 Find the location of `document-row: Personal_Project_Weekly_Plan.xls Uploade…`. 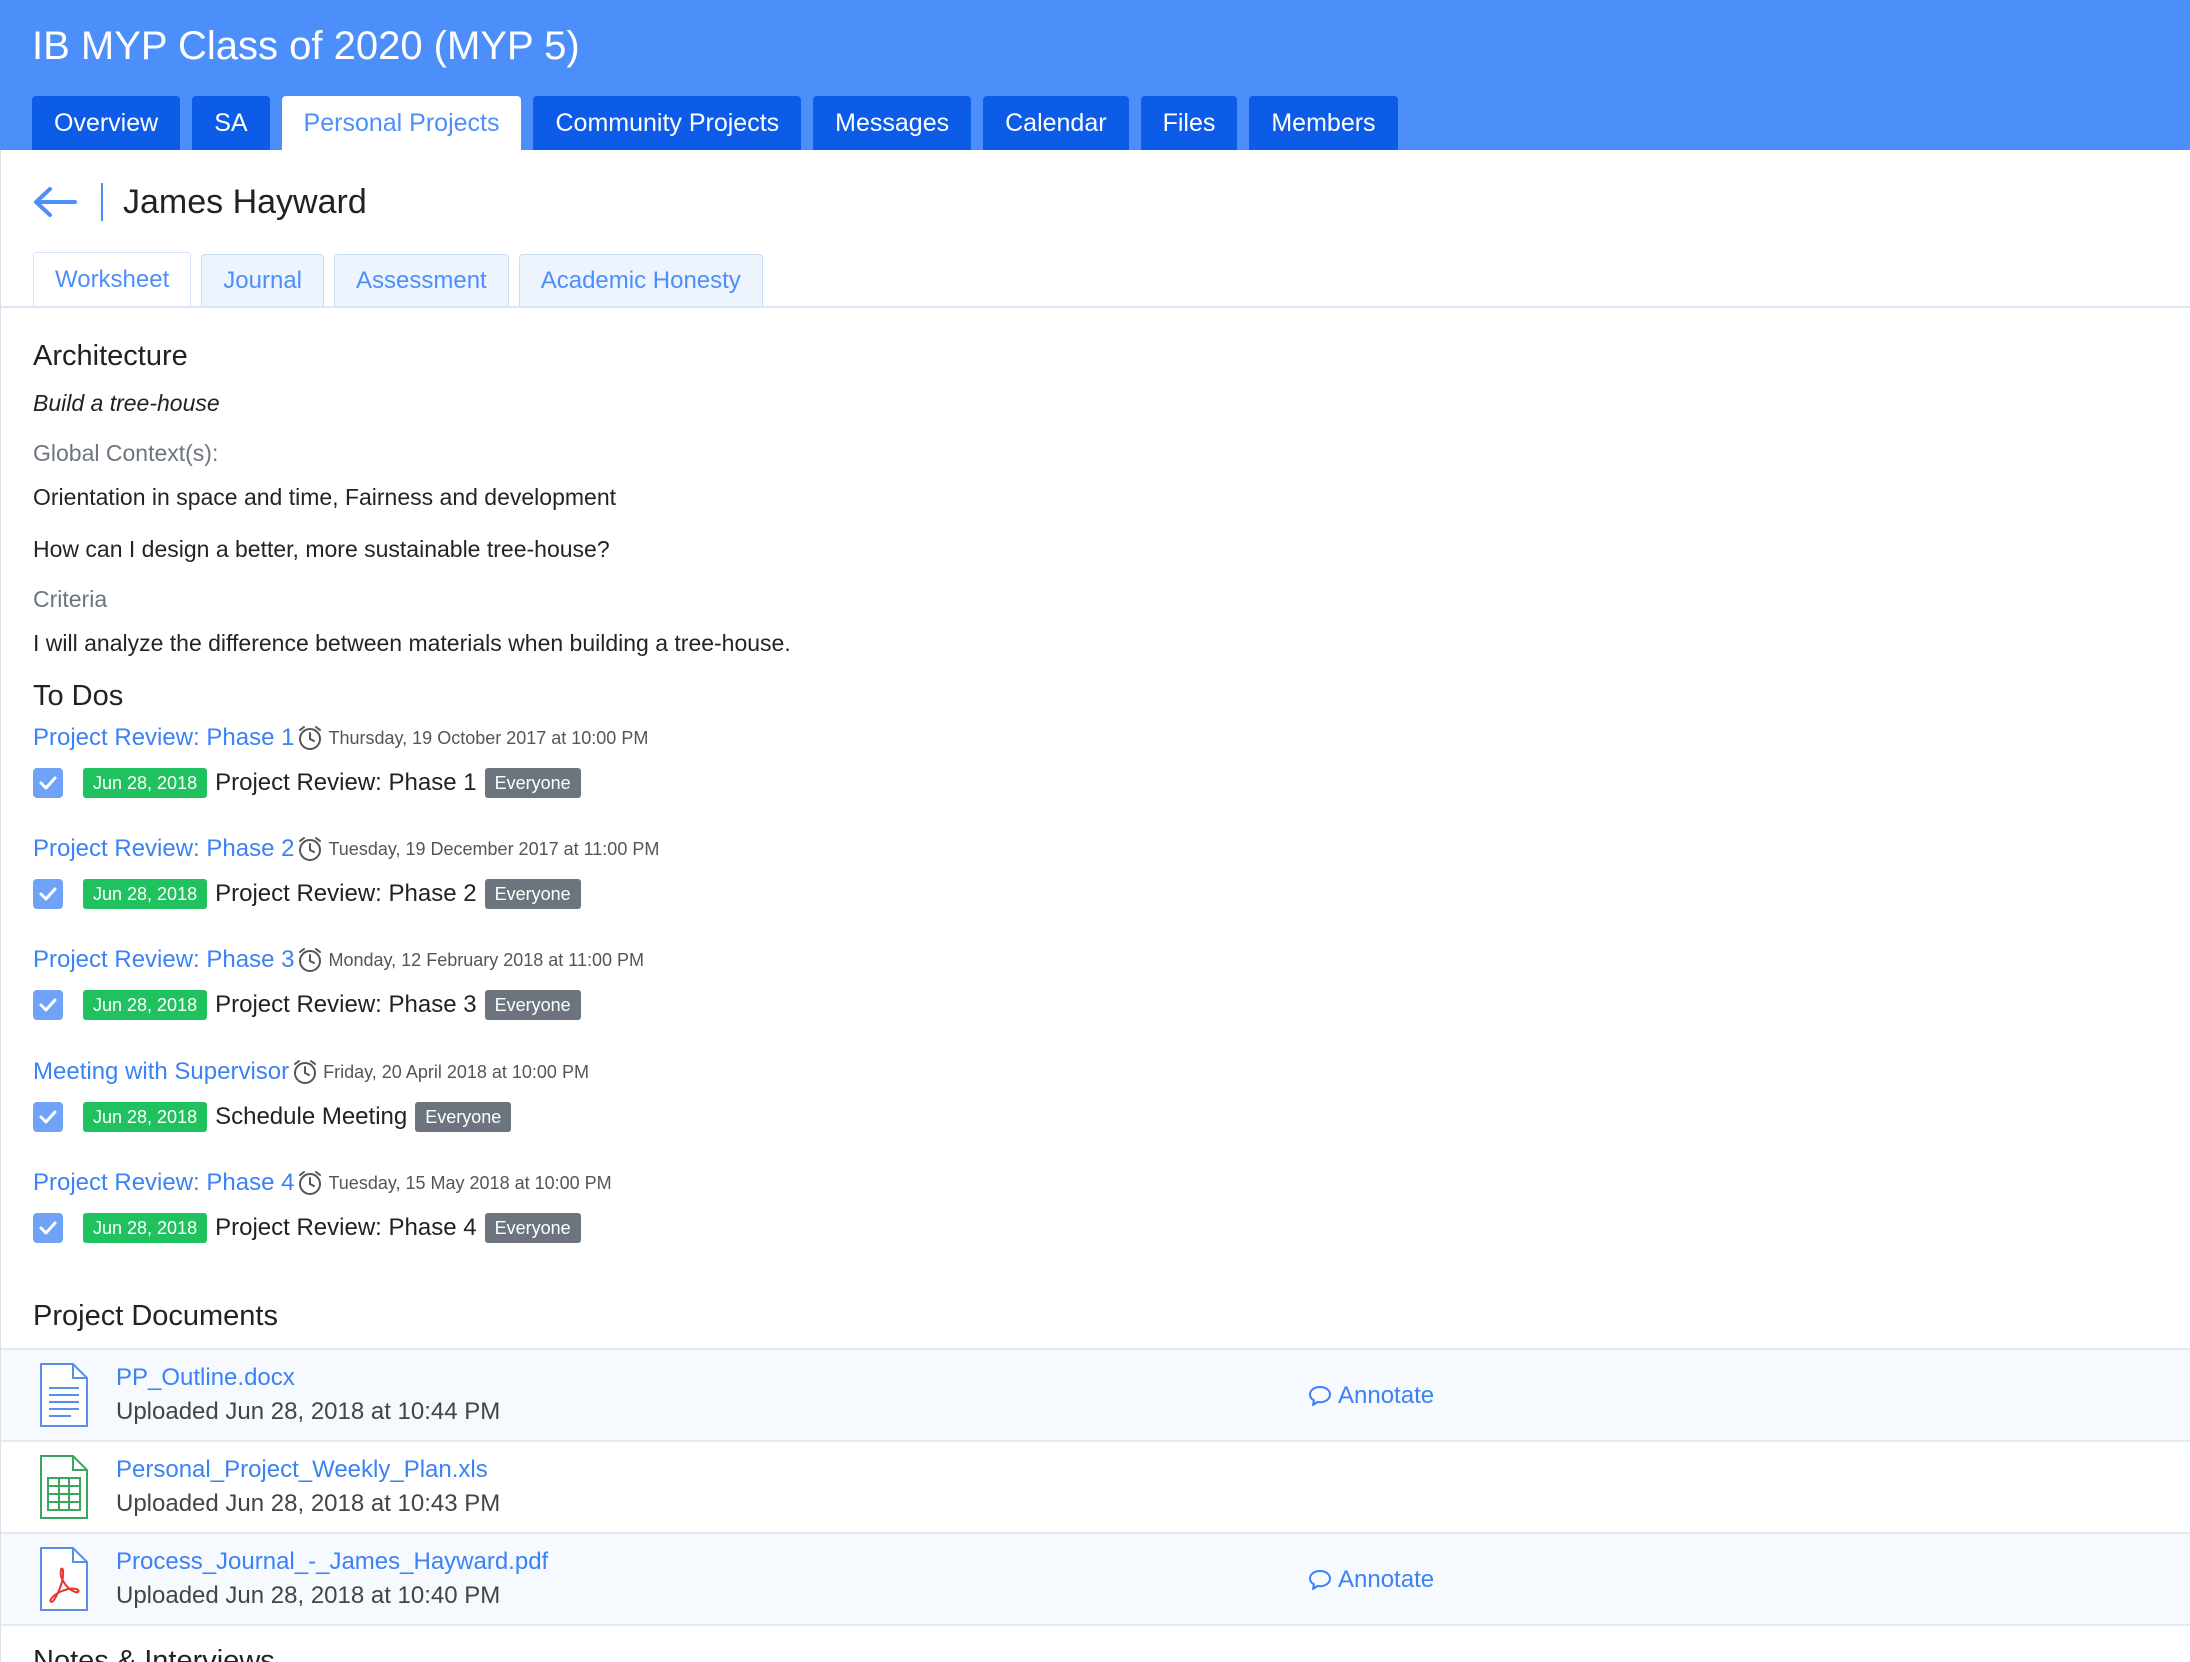

document-row: Personal_Project_Weekly_Plan.xls Uploade… is located at coordinates (1095, 1486).